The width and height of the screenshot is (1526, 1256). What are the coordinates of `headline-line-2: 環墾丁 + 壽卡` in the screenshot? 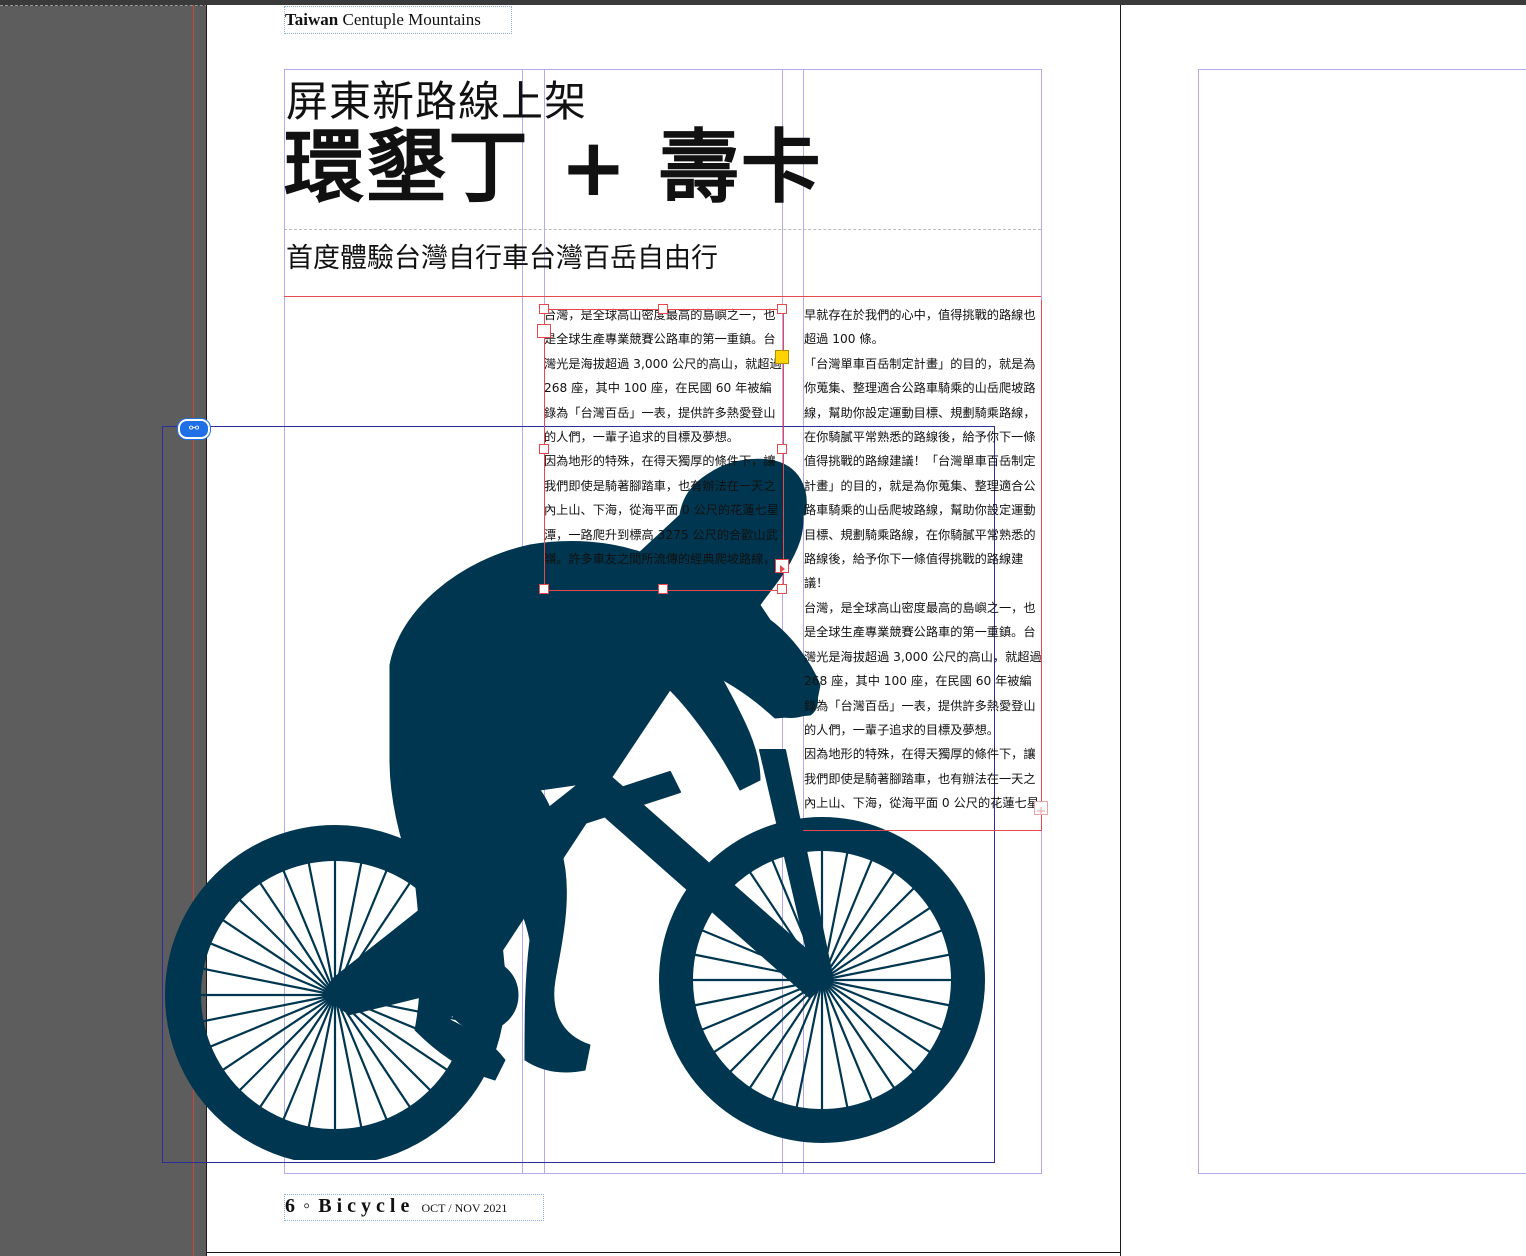 It's located at (553, 168).